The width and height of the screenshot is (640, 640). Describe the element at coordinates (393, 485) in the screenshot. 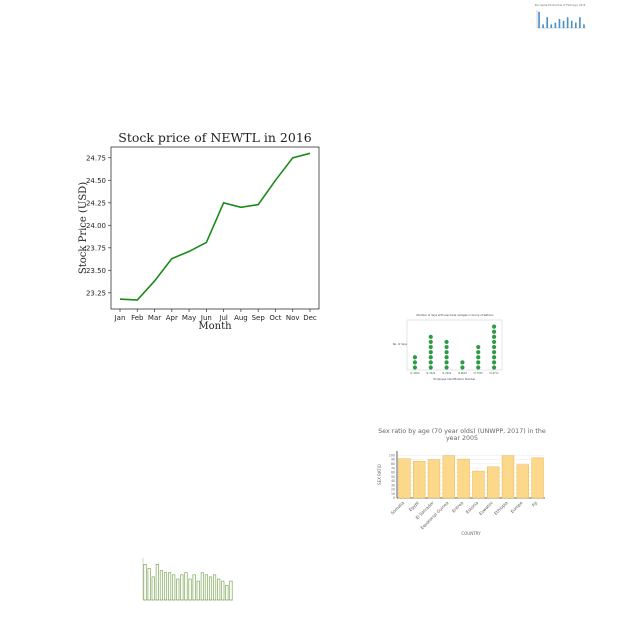

I see `y-tick-label: 30` at that location.